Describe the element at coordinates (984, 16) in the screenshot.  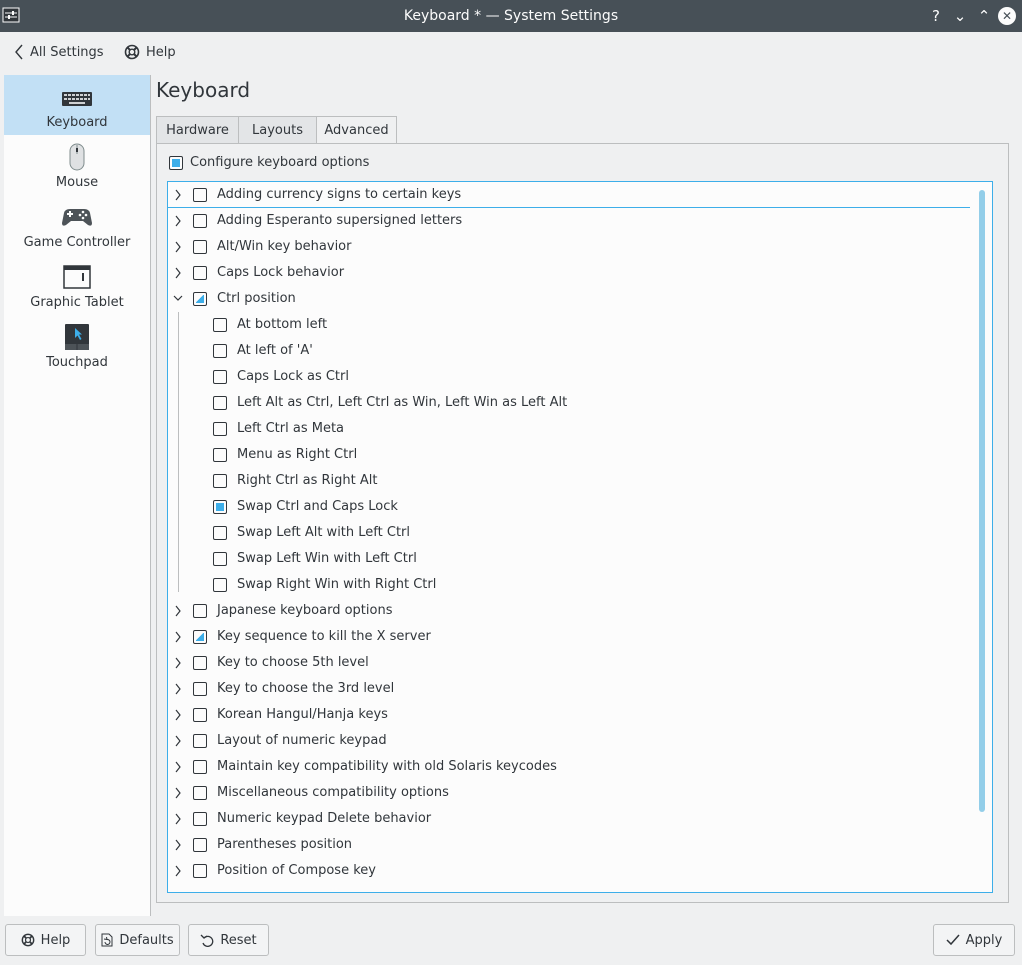
I see `maximize-button: ⌃` at that location.